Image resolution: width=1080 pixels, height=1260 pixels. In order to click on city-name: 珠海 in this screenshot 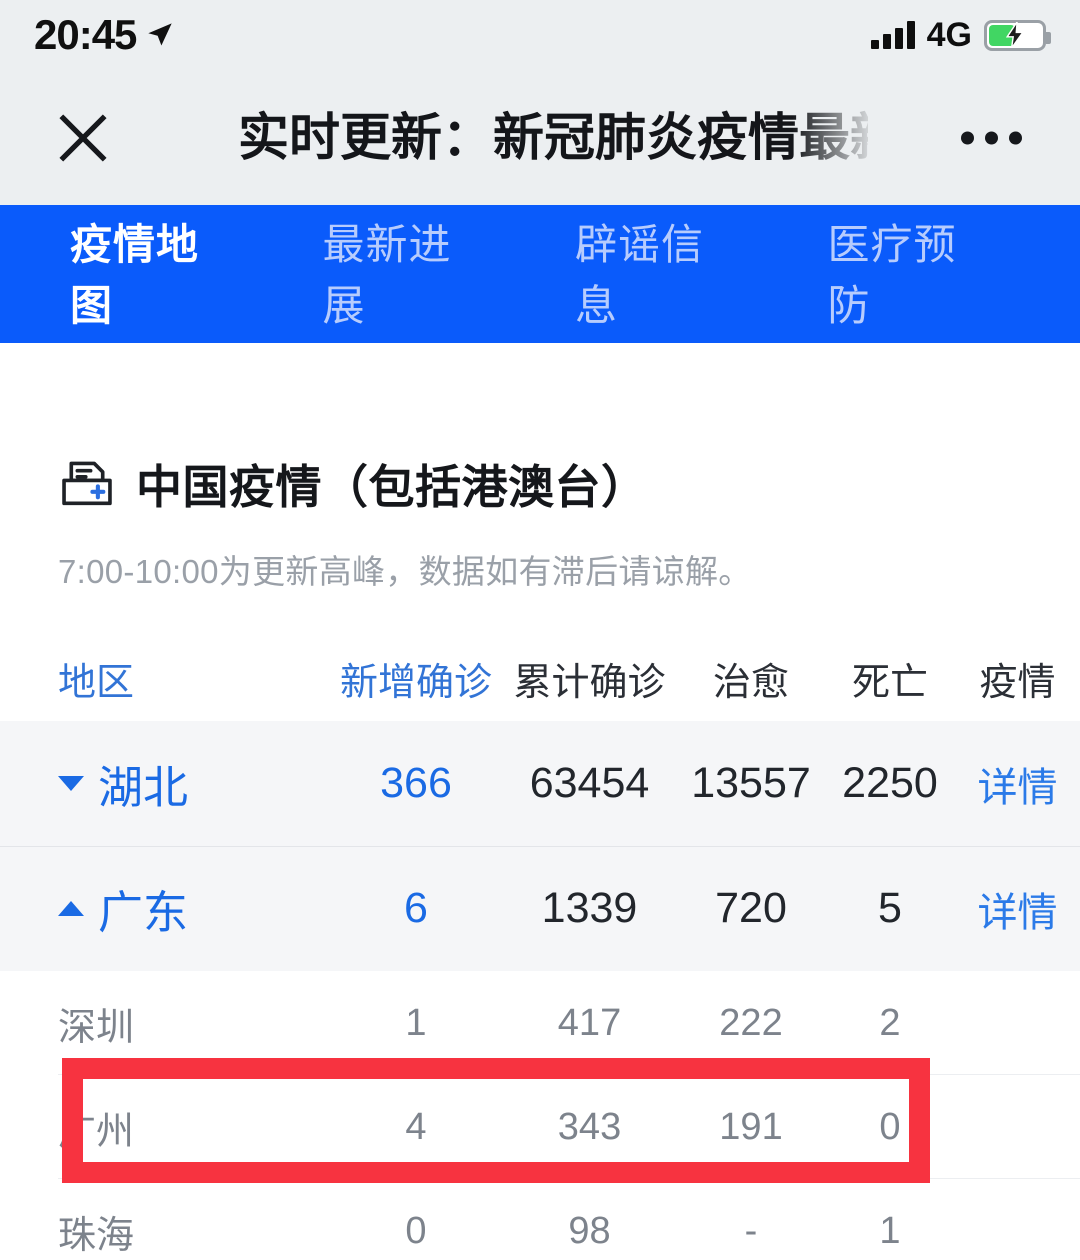, I will do `click(96, 1235)`.